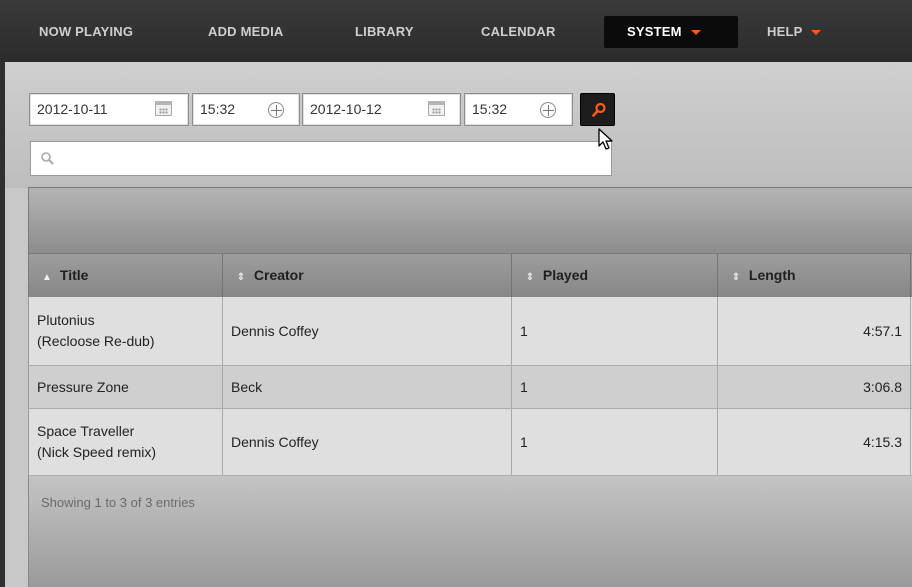 This screenshot has width=912, height=587. Describe the element at coordinates (384, 32) in the screenshot. I see `nav-library: LIBRARY` at that location.